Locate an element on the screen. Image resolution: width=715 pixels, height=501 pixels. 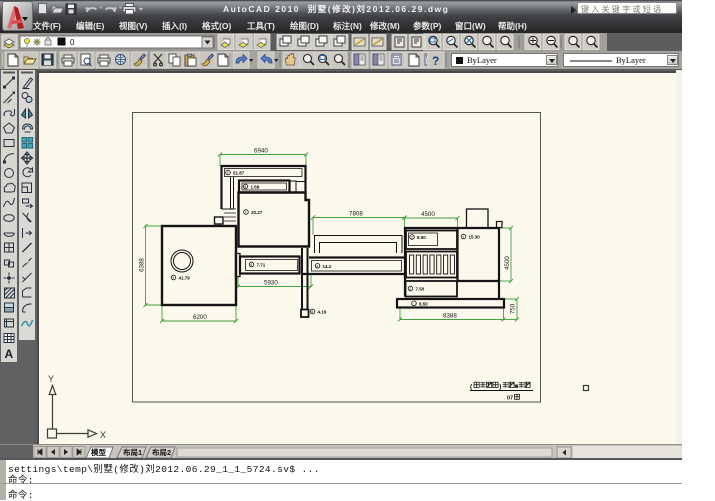
svg-text: 7.71 is located at coordinates (261, 265).